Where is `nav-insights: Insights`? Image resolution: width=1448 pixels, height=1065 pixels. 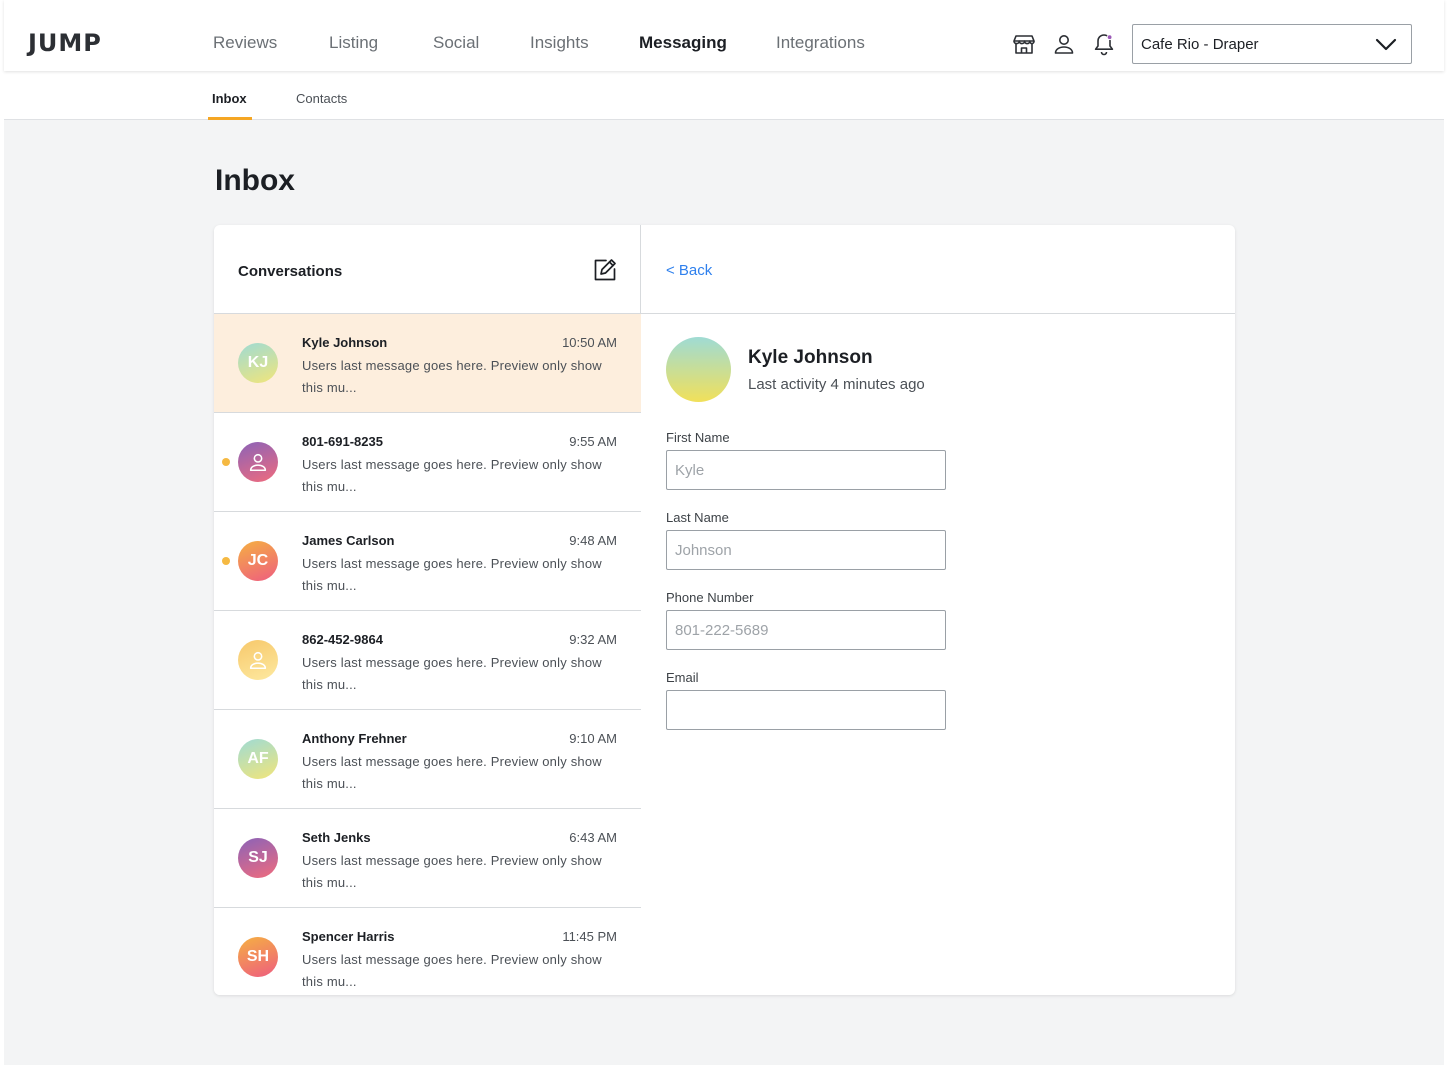
nav-insights: Insights is located at coordinates (559, 43).